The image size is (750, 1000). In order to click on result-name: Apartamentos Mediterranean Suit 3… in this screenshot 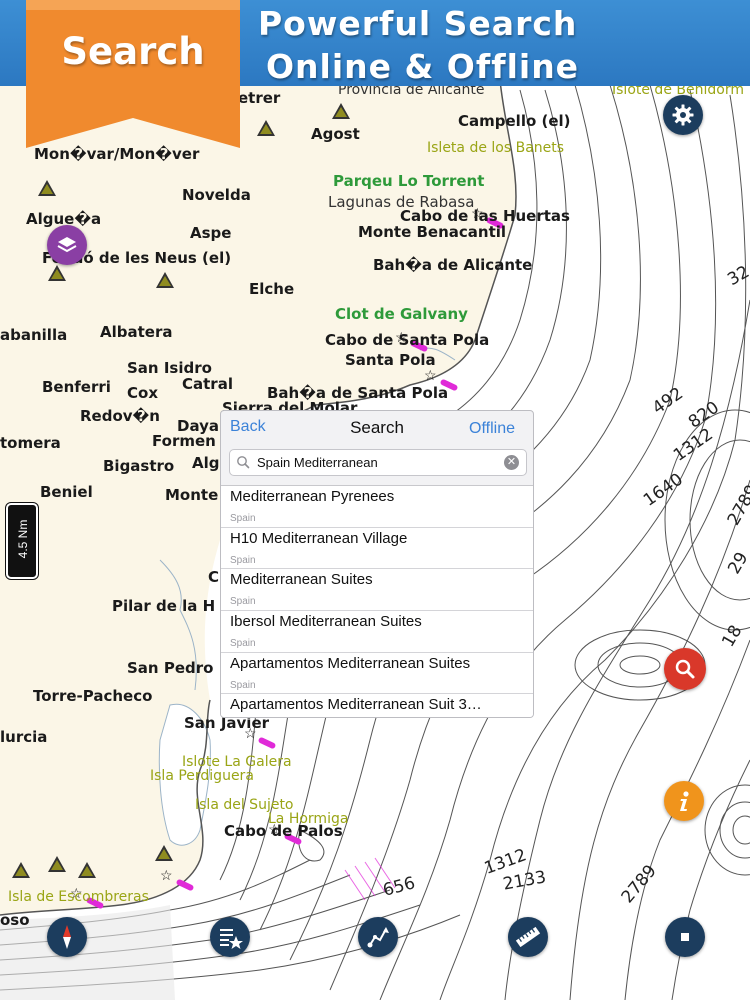, I will do `click(356, 705)`.